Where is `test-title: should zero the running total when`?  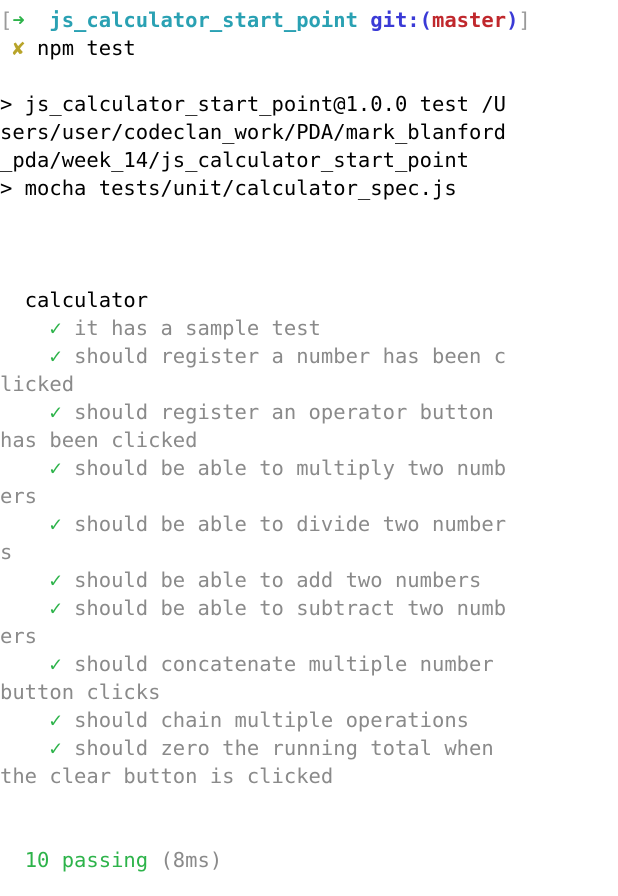
test-title: should zero the running total when is located at coordinates (284, 748).